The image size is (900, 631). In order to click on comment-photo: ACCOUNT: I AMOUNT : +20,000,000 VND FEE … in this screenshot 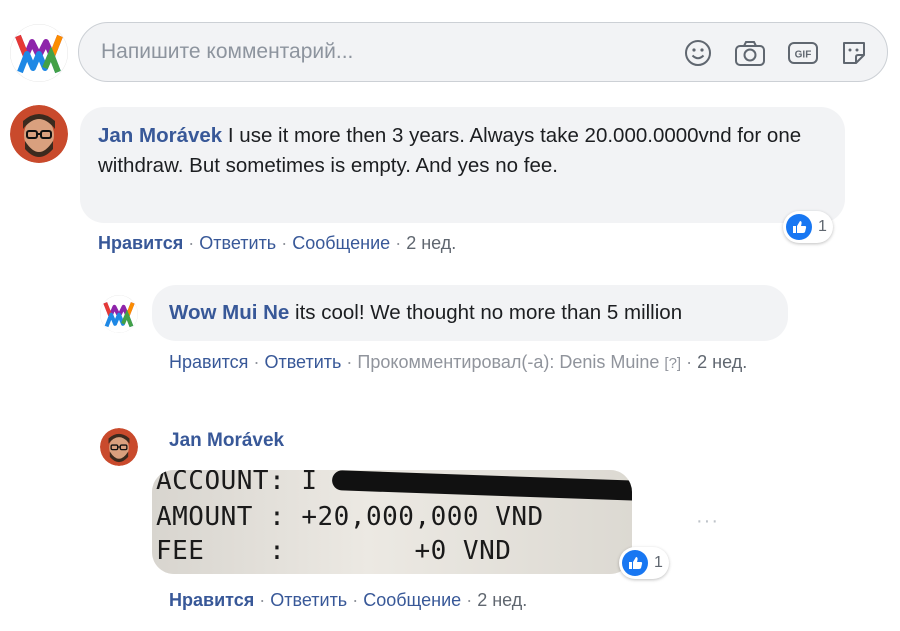, I will do `click(392, 522)`.